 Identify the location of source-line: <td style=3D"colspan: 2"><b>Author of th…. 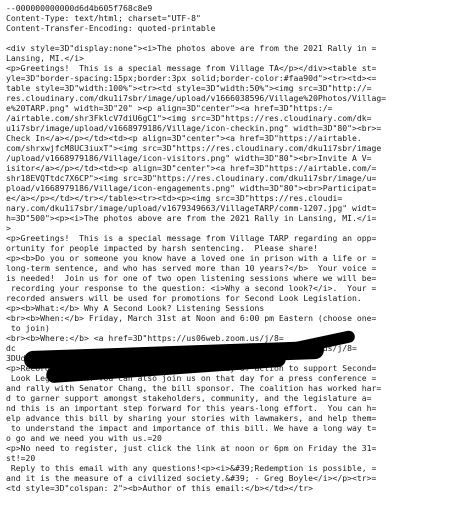
(159, 488).